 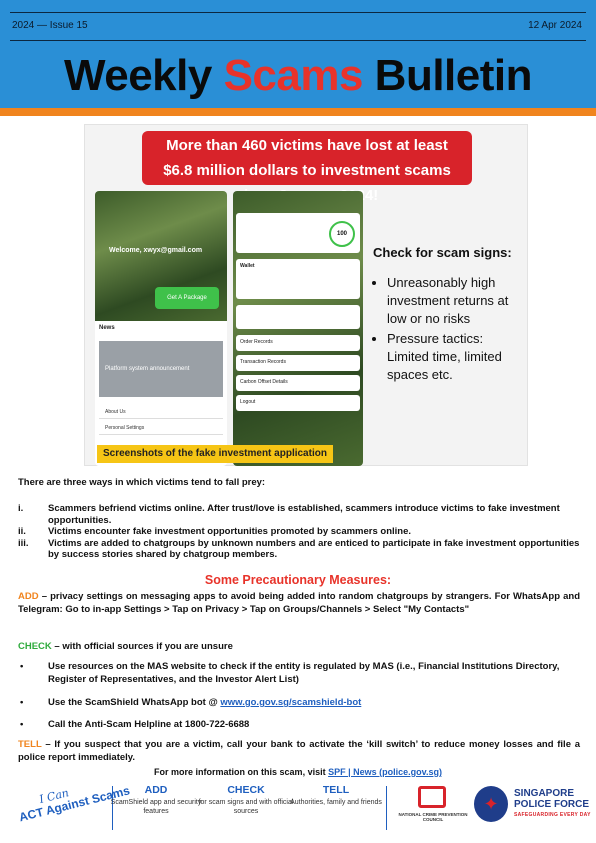 I want to click on scam-signs-title: Check for scam signs:, so click(x=442, y=252).